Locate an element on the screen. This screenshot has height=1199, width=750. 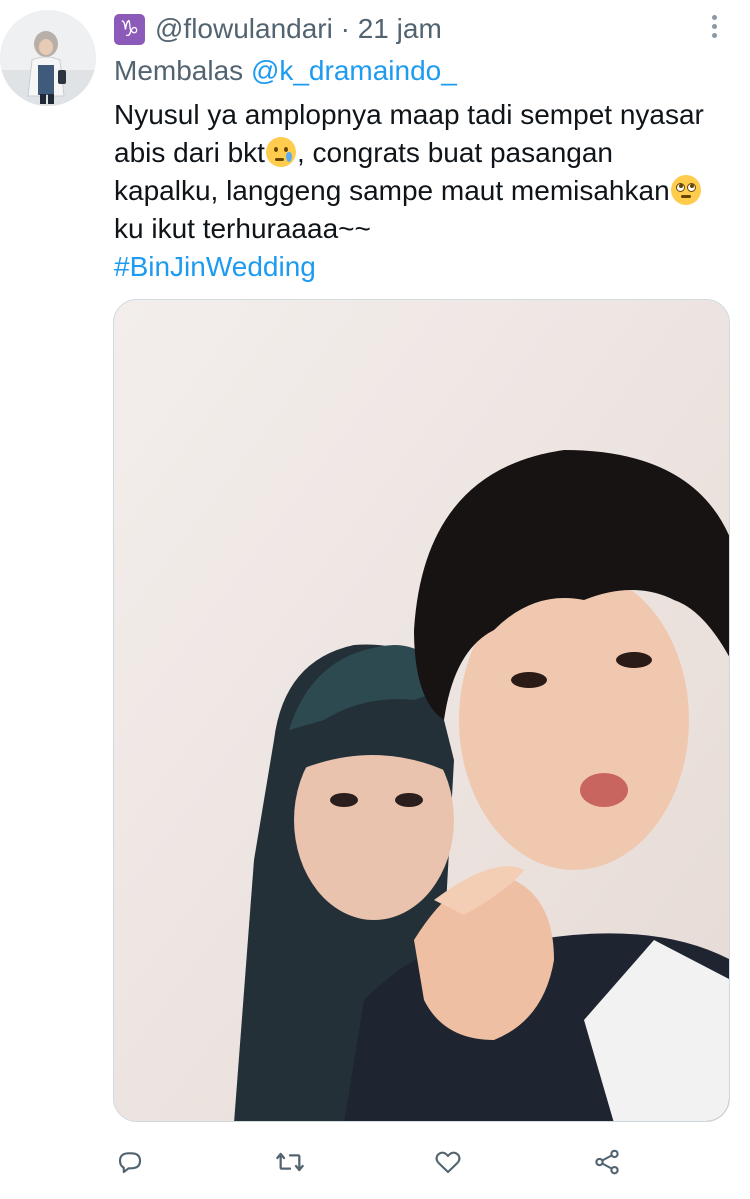
hashtag-link: #BinJinWedding is located at coordinates (424, 267).